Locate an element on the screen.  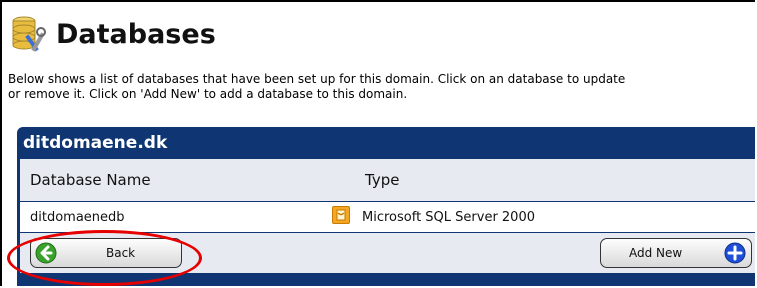
add-new-button: Add New is located at coordinates (676, 253).